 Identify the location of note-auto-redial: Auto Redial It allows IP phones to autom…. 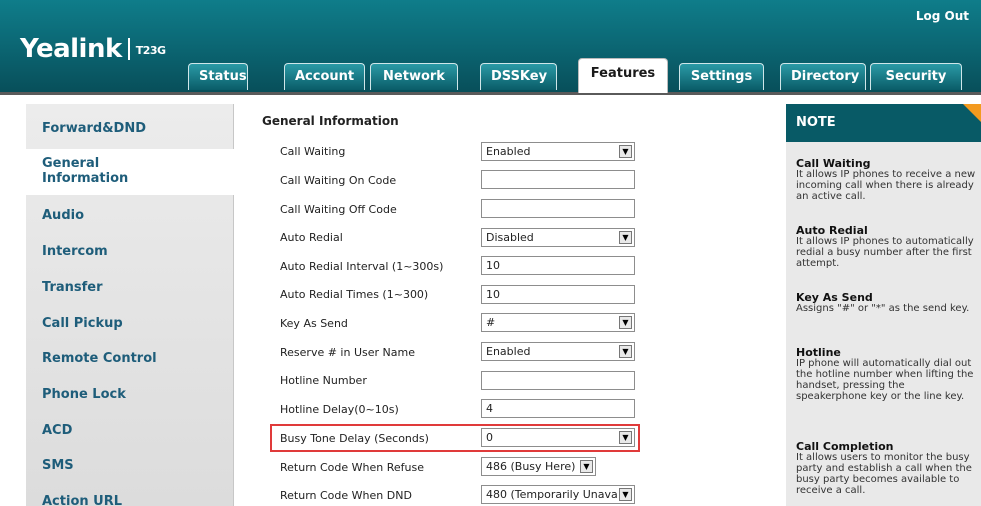
(886, 247).